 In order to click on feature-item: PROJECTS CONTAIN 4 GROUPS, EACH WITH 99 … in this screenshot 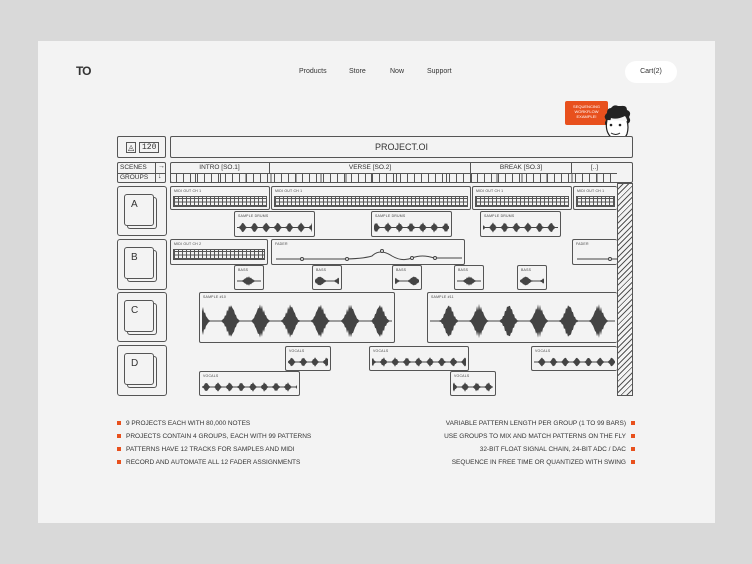, I will do `click(214, 436)`.